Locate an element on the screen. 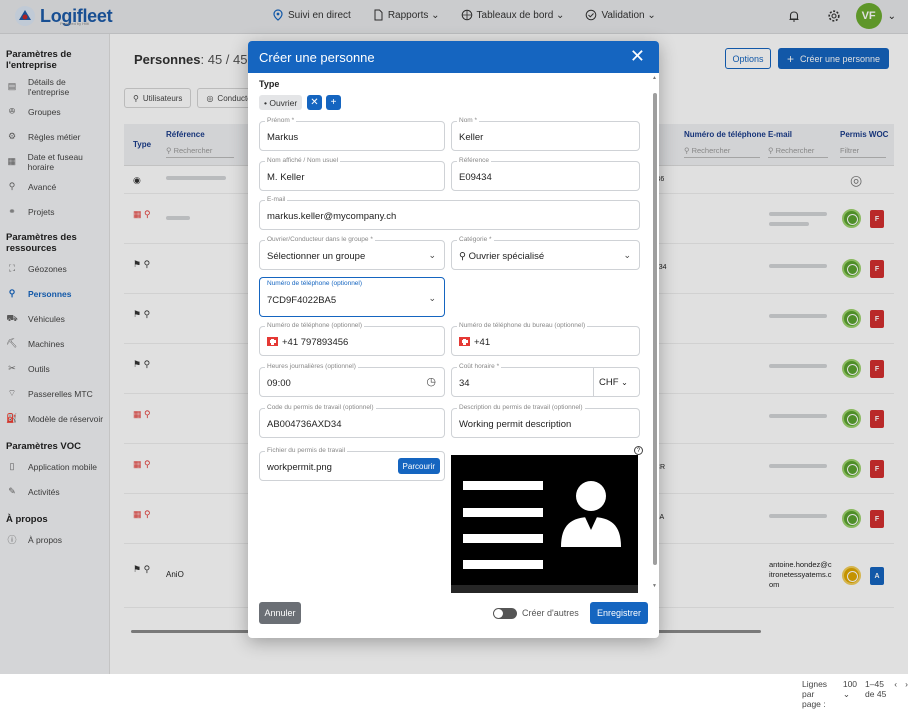 The width and height of the screenshot is (908, 709). field-value: Keller is located at coordinates (471, 137).